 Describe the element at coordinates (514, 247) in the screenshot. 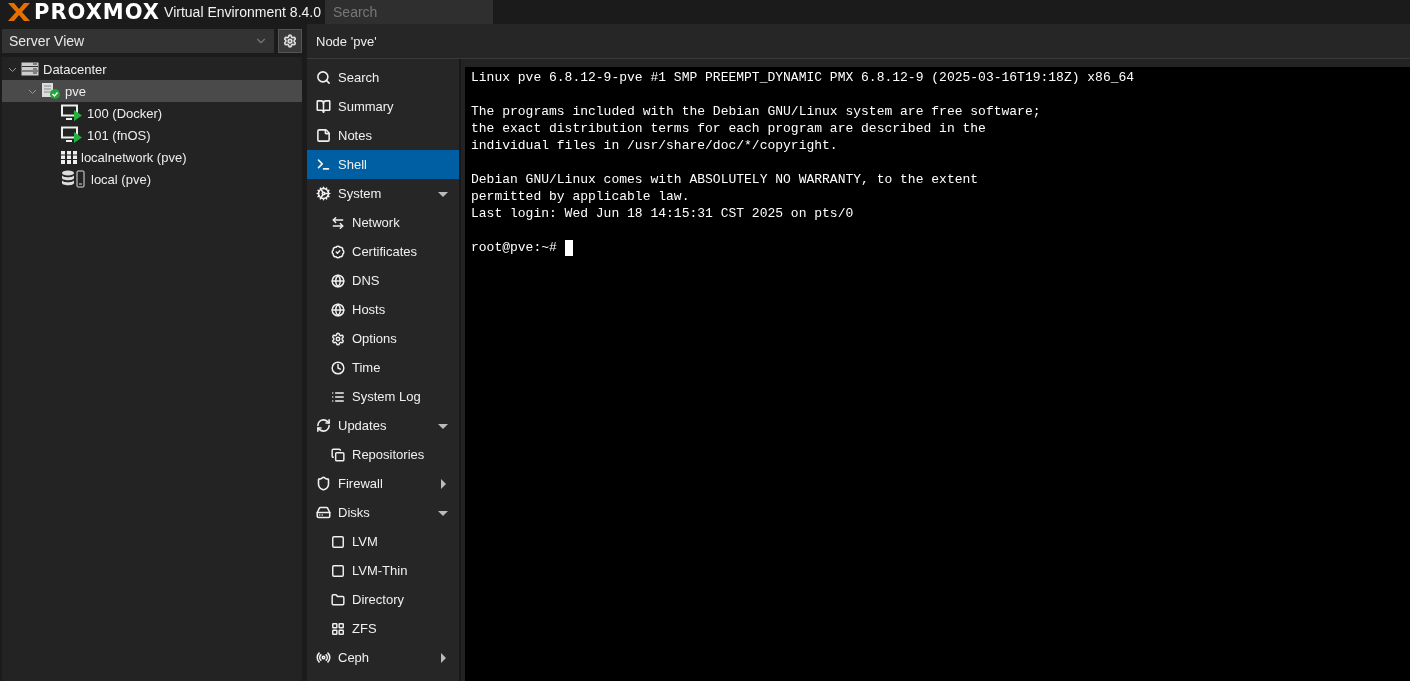

I see `terminal-prompt: root@pve:~#` at that location.